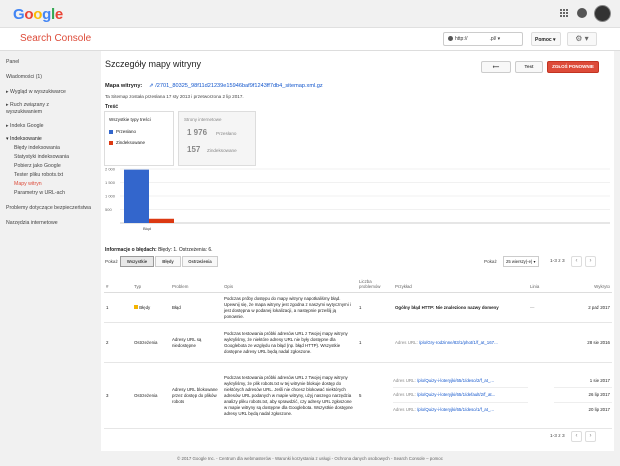  I want to click on content-label: Treść, so click(112, 107).